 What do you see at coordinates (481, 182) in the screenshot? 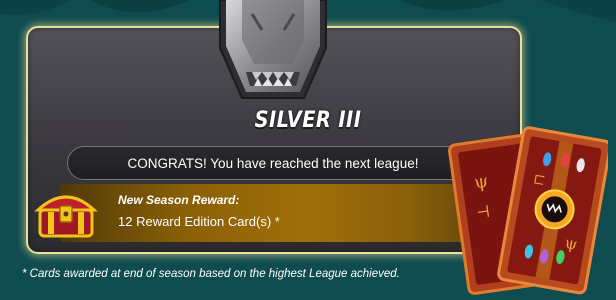
I see `svg-text: ψ` at bounding box center [481, 182].